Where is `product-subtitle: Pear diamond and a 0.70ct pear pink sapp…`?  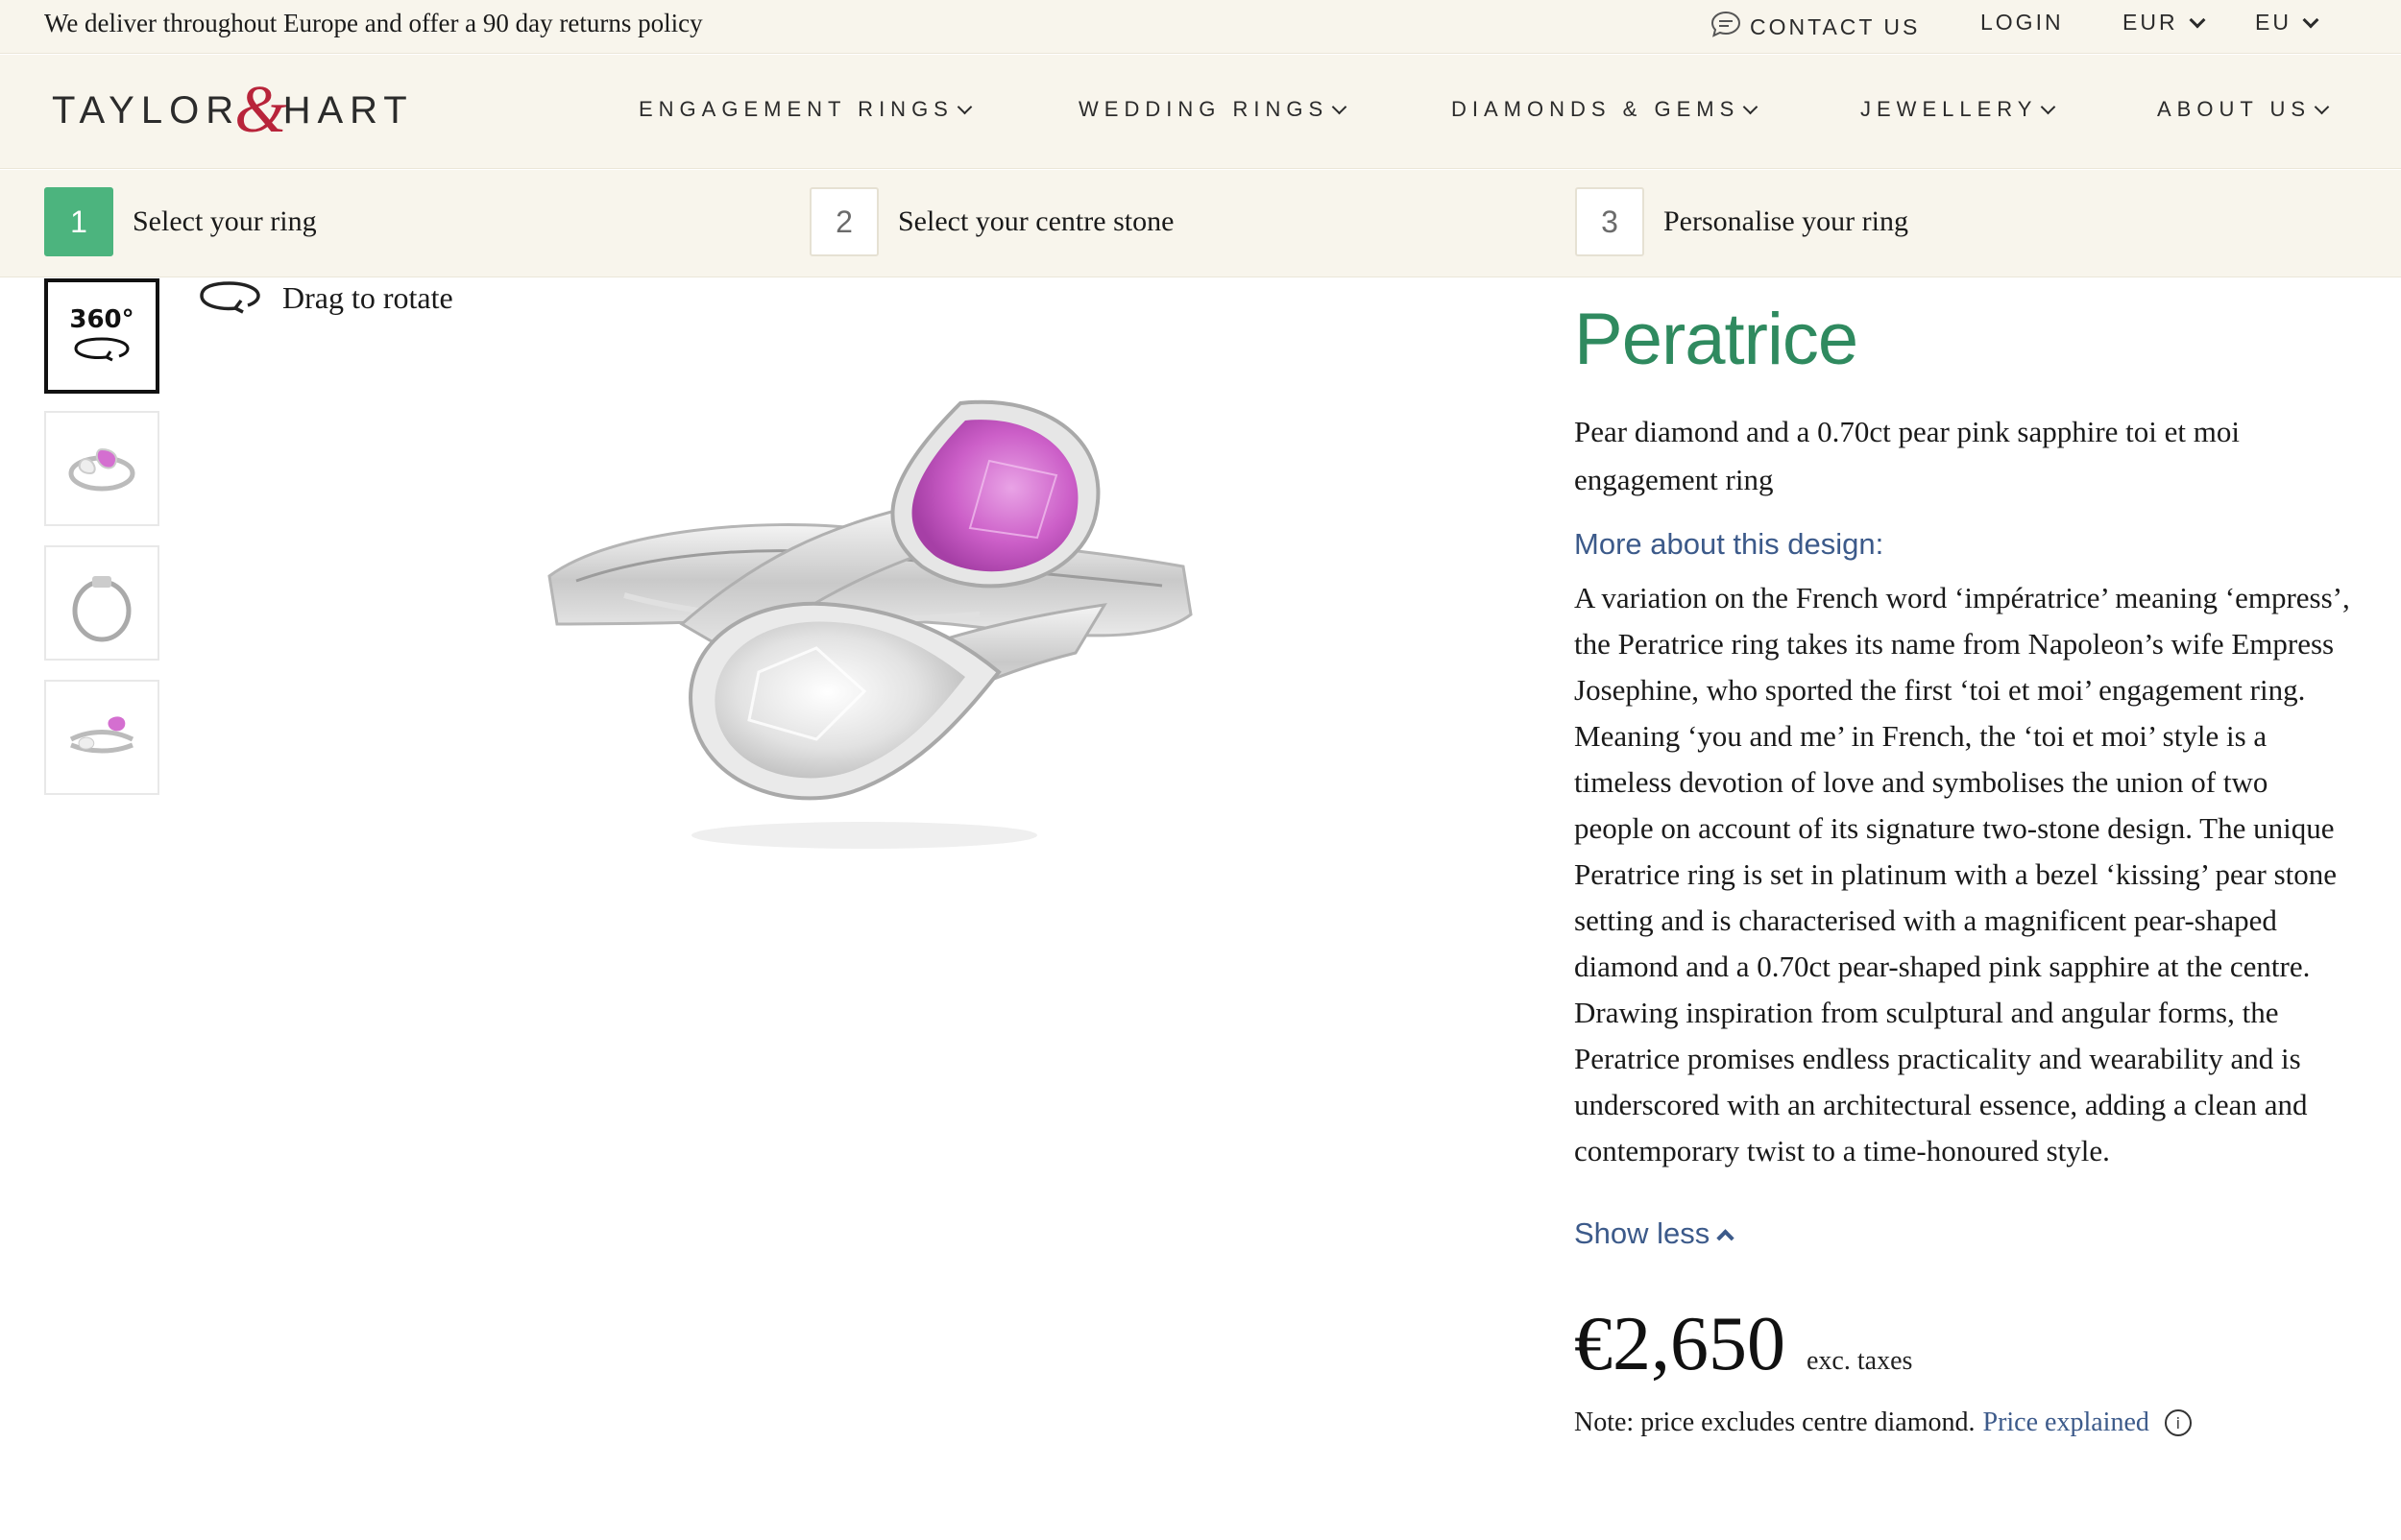
product-subtitle: Pear diamond and a 0.70ct pear pink sapp… is located at coordinates (1908, 456).